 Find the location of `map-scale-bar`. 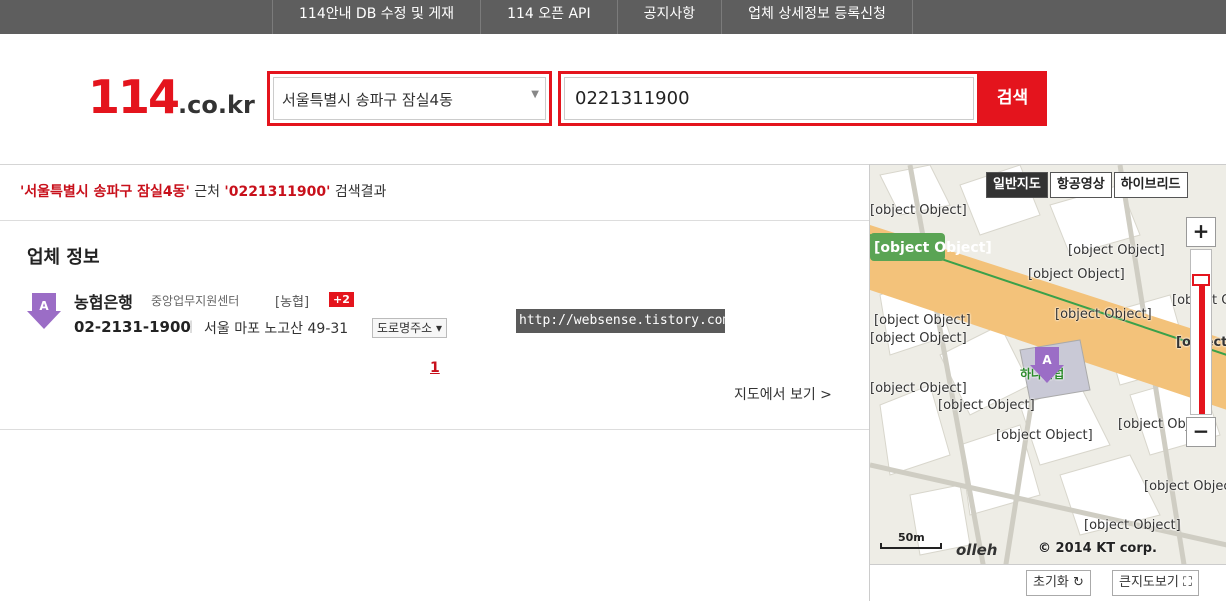

map-scale-bar is located at coordinates (911, 546).